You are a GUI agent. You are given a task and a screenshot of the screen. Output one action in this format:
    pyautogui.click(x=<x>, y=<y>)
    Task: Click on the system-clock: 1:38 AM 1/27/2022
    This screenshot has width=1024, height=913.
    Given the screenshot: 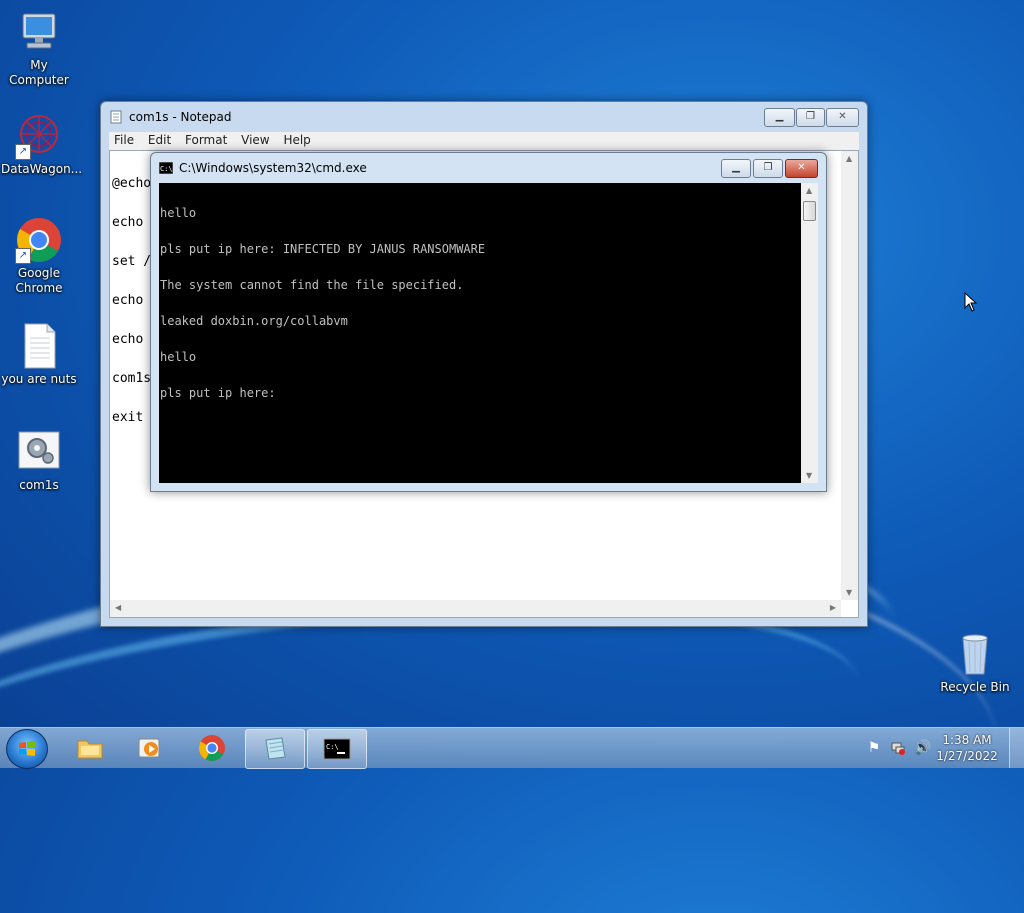 What is the action you would take?
    pyautogui.click(x=967, y=748)
    